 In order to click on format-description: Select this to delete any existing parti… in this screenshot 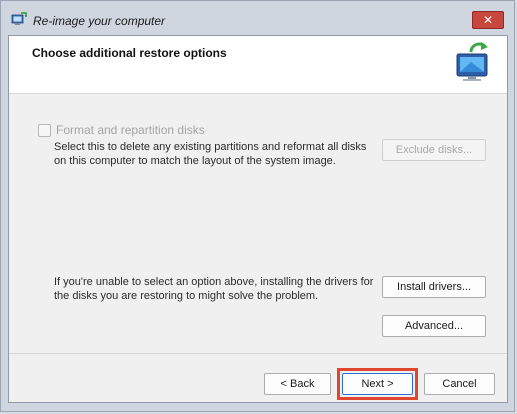, I will do `click(210, 154)`.